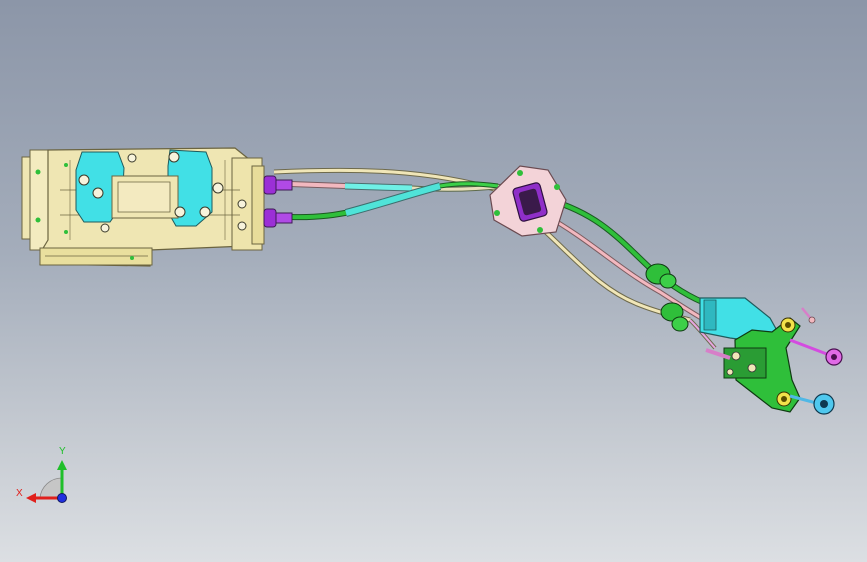 Image resolution: width=867 pixels, height=562 pixels. Describe the element at coordinates (62, 451) in the screenshot. I see `y-axis-label: Y` at that location.